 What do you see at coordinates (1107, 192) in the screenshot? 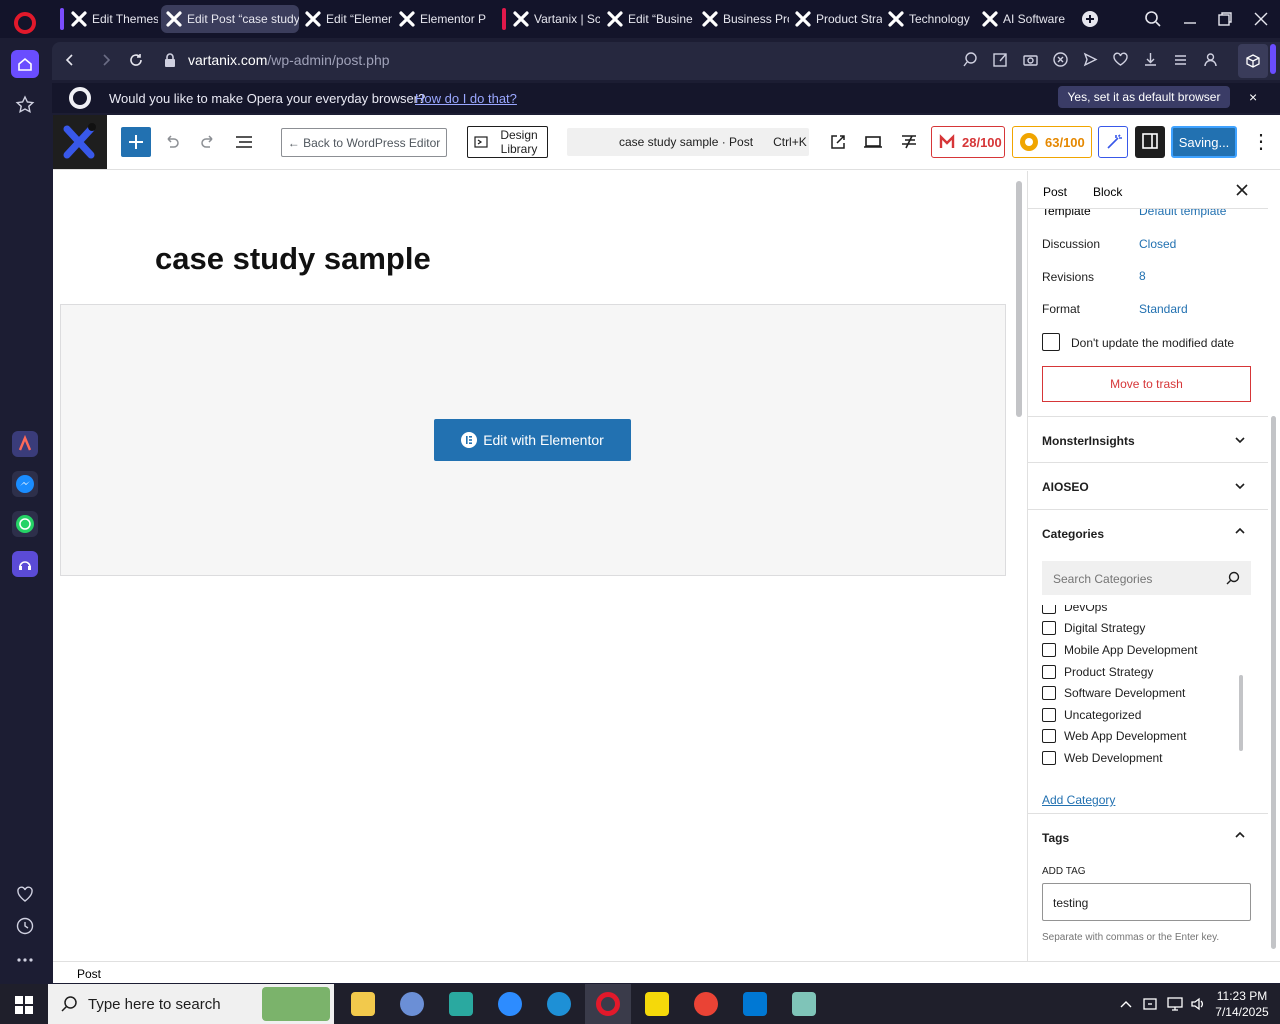
I see `tab-block: Block` at bounding box center [1107, 192].